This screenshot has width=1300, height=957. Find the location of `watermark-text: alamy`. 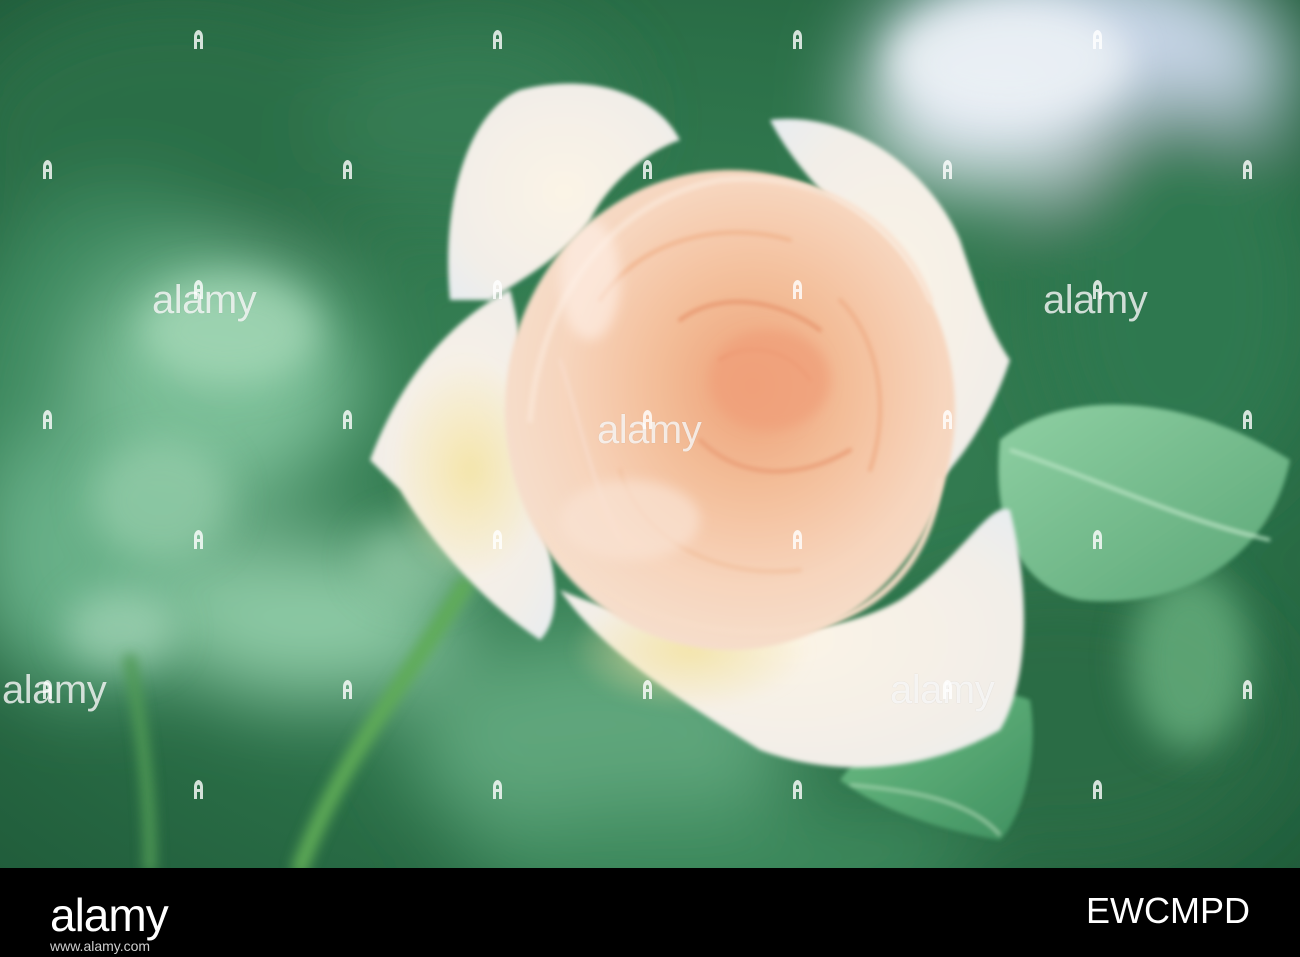

watermark-text: alamy is located at coordinates (54, 690).